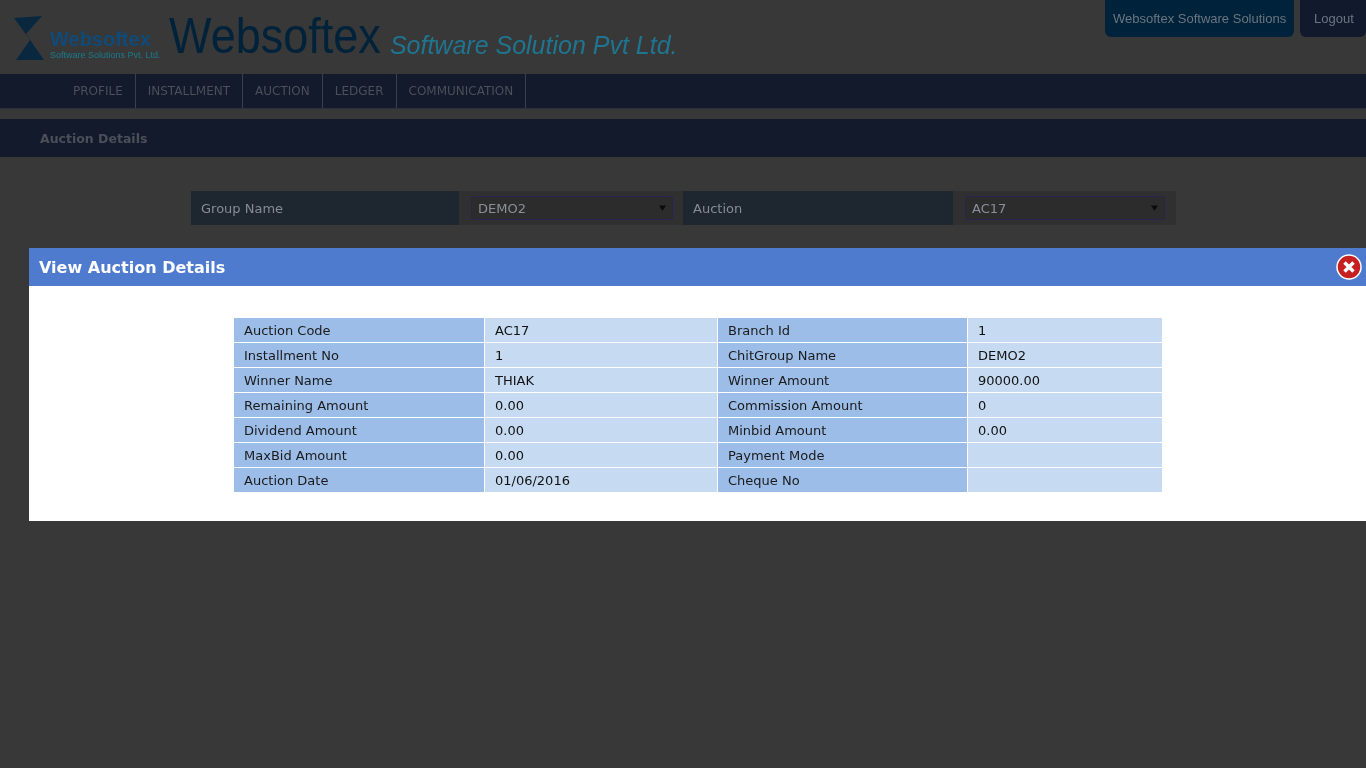  Describe the element at coordinates (1199, 18) in the screenshot. I see `company-button: Websoftex Software Solutions` at that location.